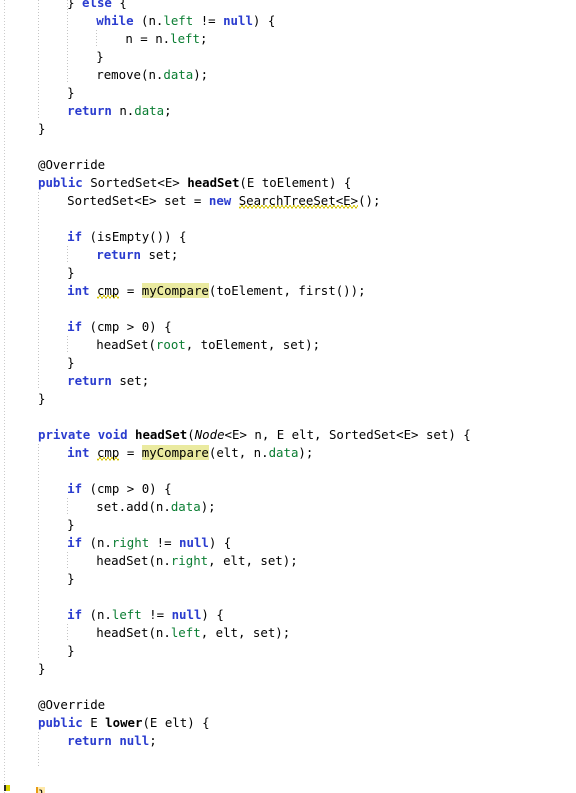  Describe the element at coordinates (127, 488) in the screenshot. I see `code-token: (cmp > 0) {` at that location.